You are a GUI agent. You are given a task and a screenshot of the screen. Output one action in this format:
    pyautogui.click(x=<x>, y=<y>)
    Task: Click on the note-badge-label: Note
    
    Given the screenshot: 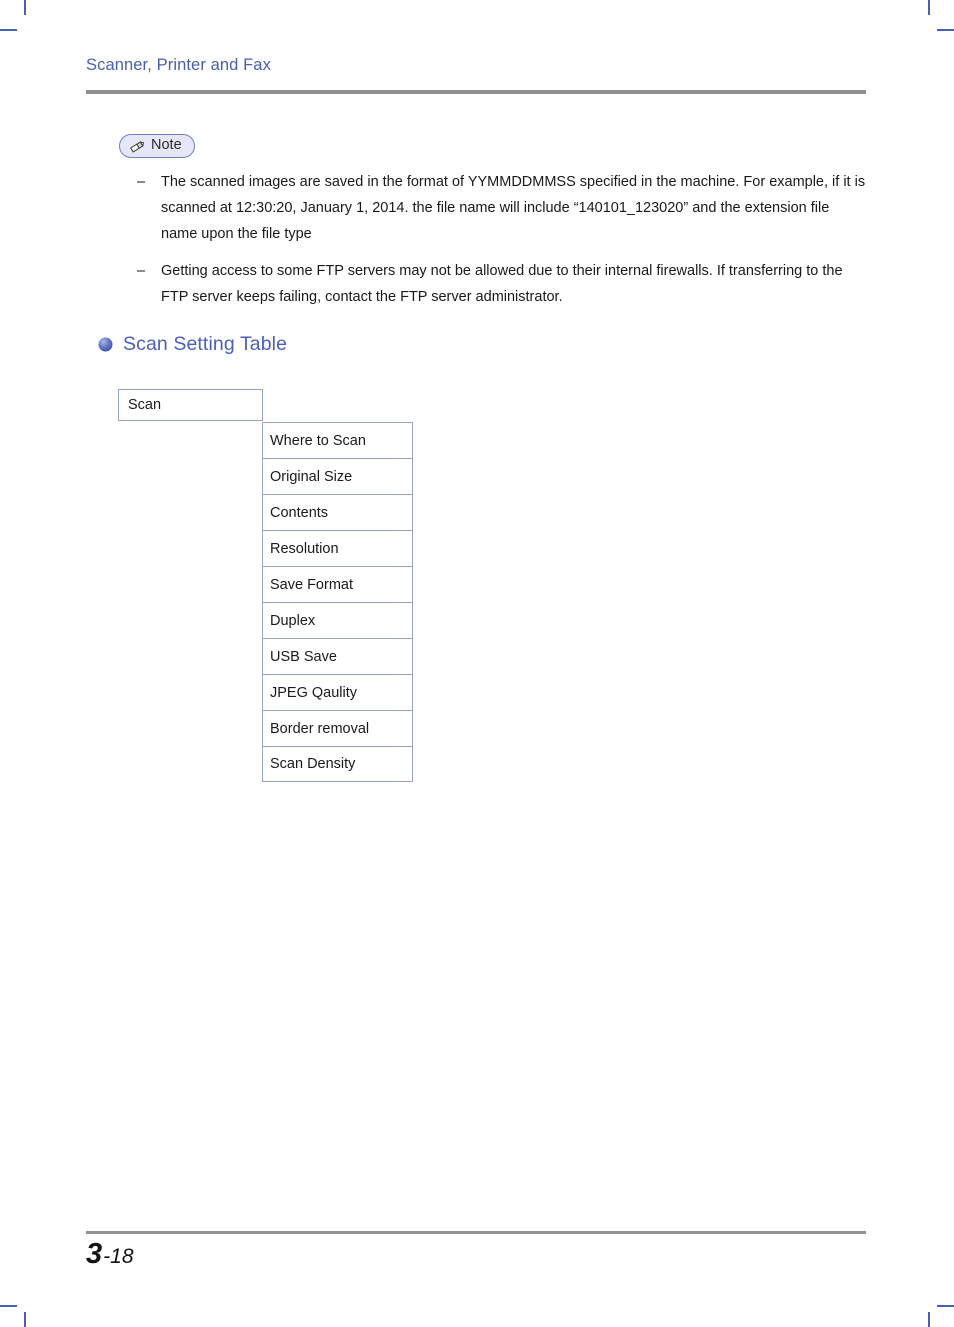 What is the action you would take?
    pyautogui.click(x=166, y=145)
    